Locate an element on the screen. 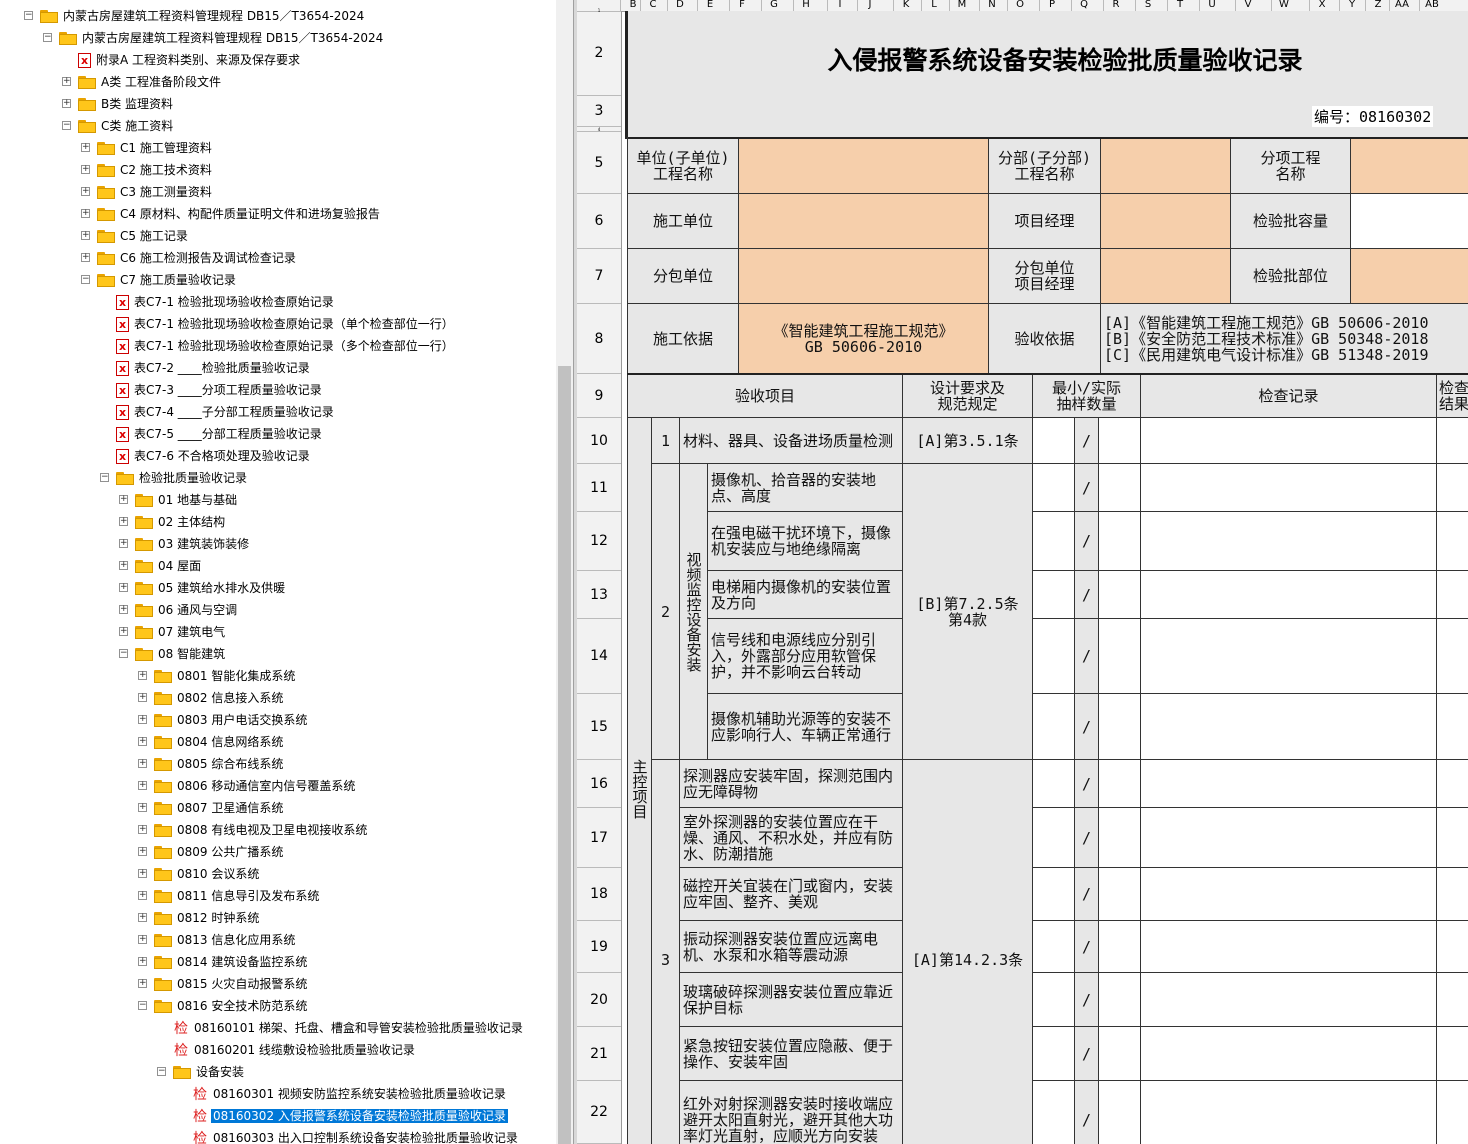  item-no-cell: 2 is located at coordinates (666, 612).